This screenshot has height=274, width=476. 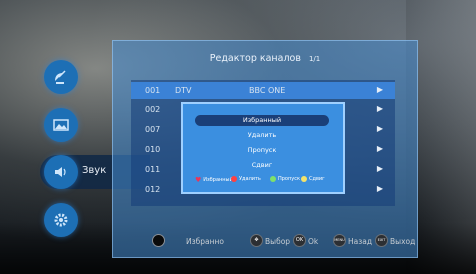 I want to click on channel-row: 001 DTV BBC ONE ▶, so click(x=263, y=90).